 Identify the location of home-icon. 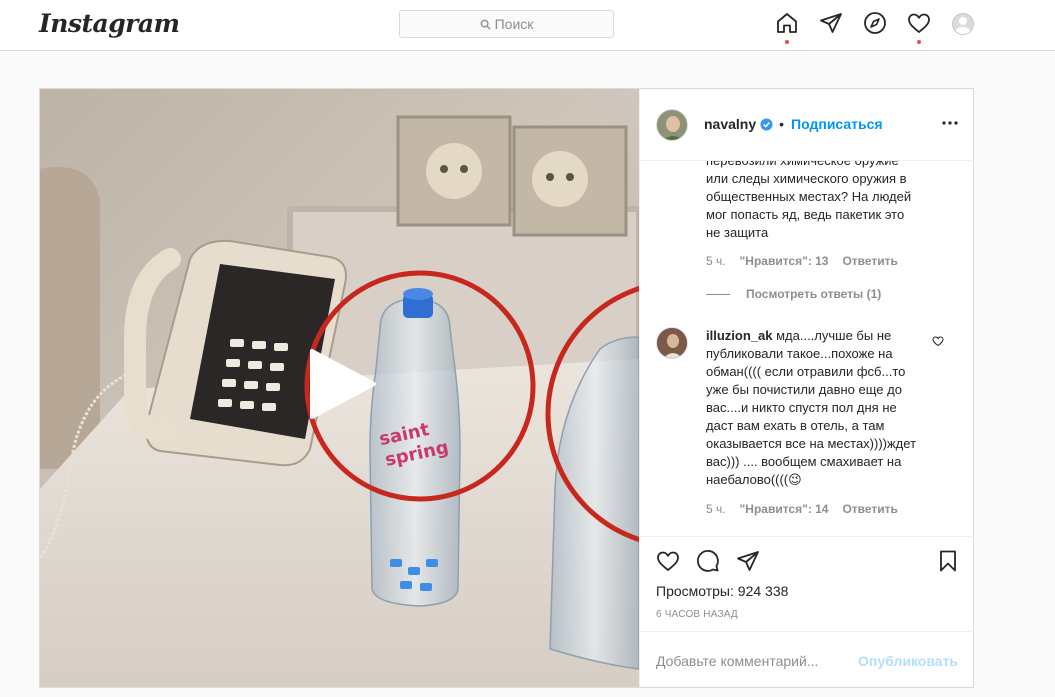
(787, 27).